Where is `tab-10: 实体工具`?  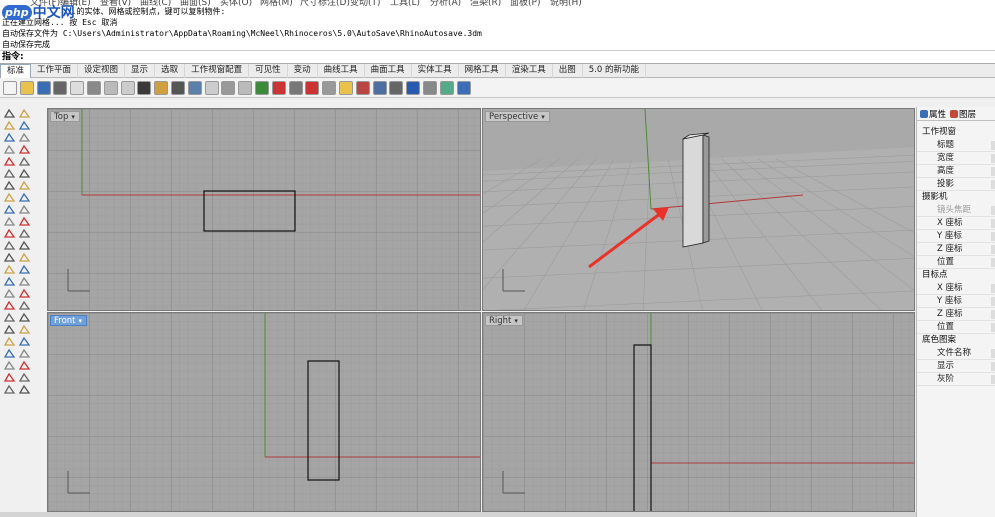 tab-10: 实体工具 is located at coordinates (435, 71).